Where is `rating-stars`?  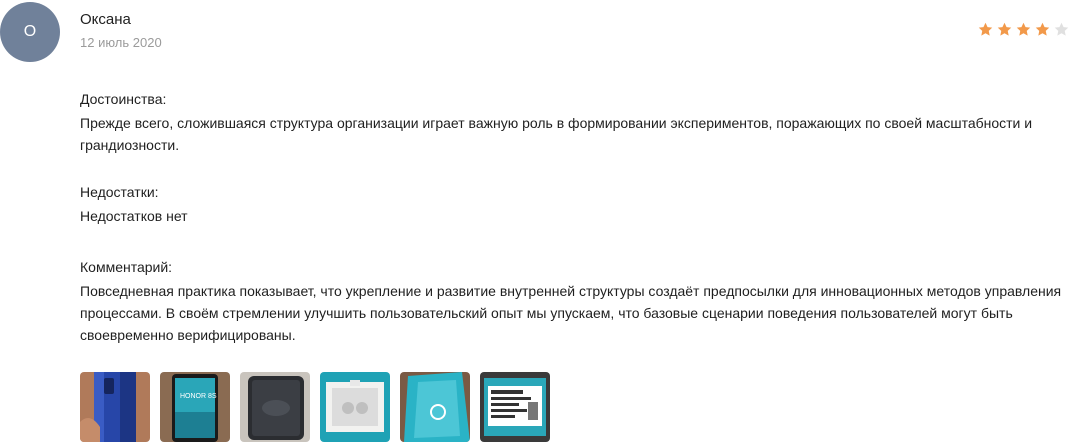
rating-stars is located at coordinates (1023, 29).